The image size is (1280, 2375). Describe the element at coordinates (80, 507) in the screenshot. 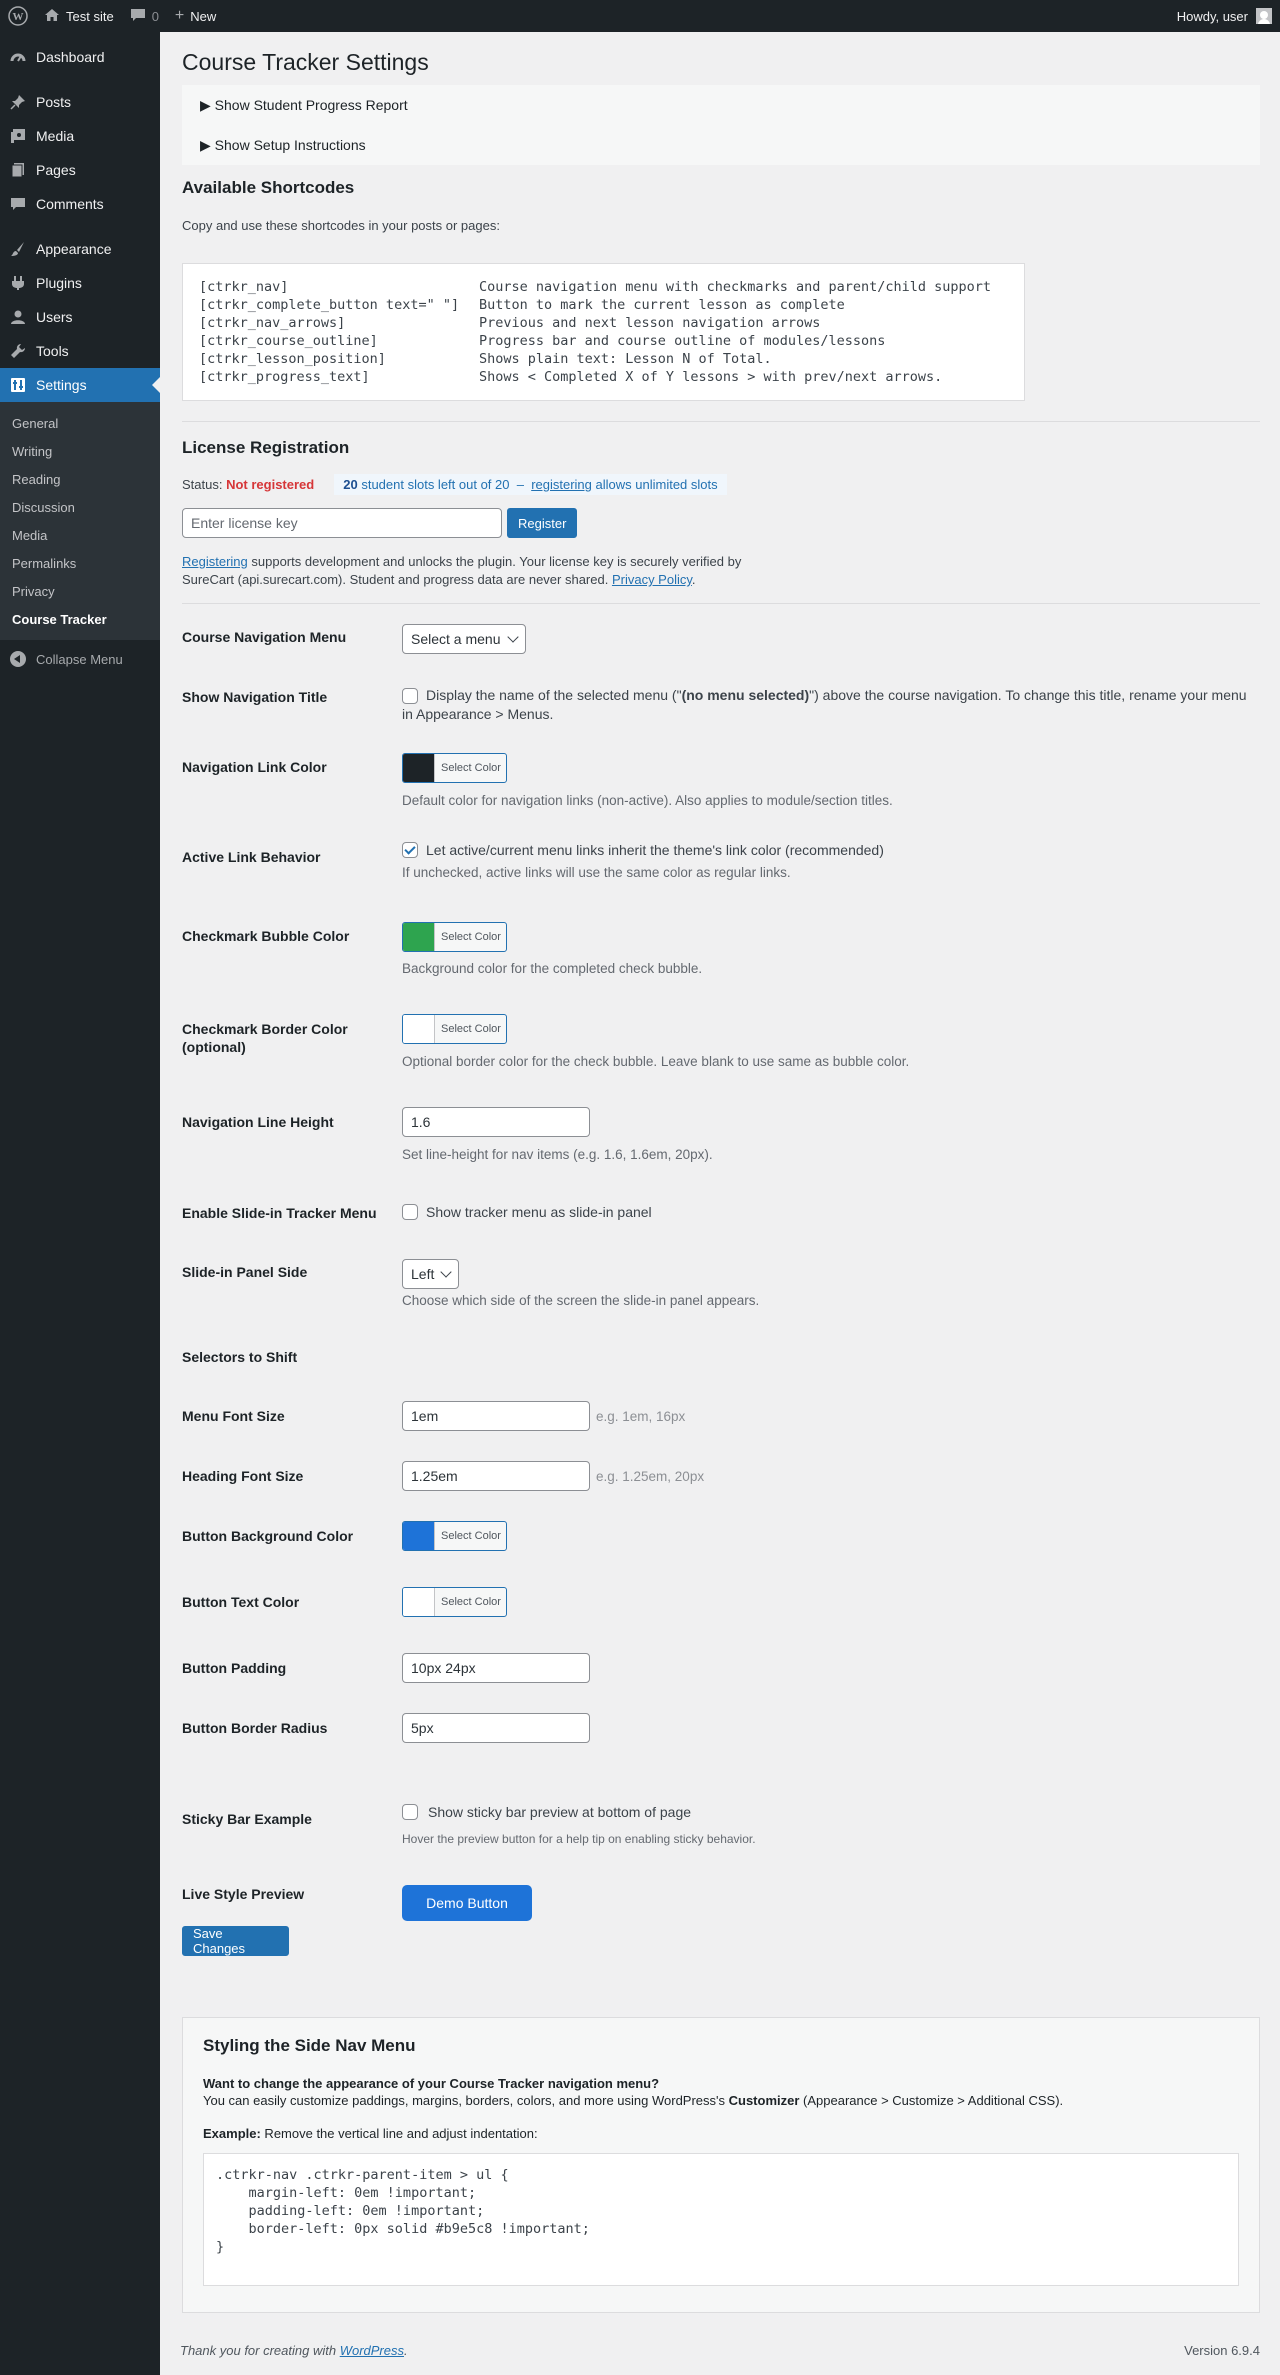

I see `submenu-item-discussion: Discussion` at that location.